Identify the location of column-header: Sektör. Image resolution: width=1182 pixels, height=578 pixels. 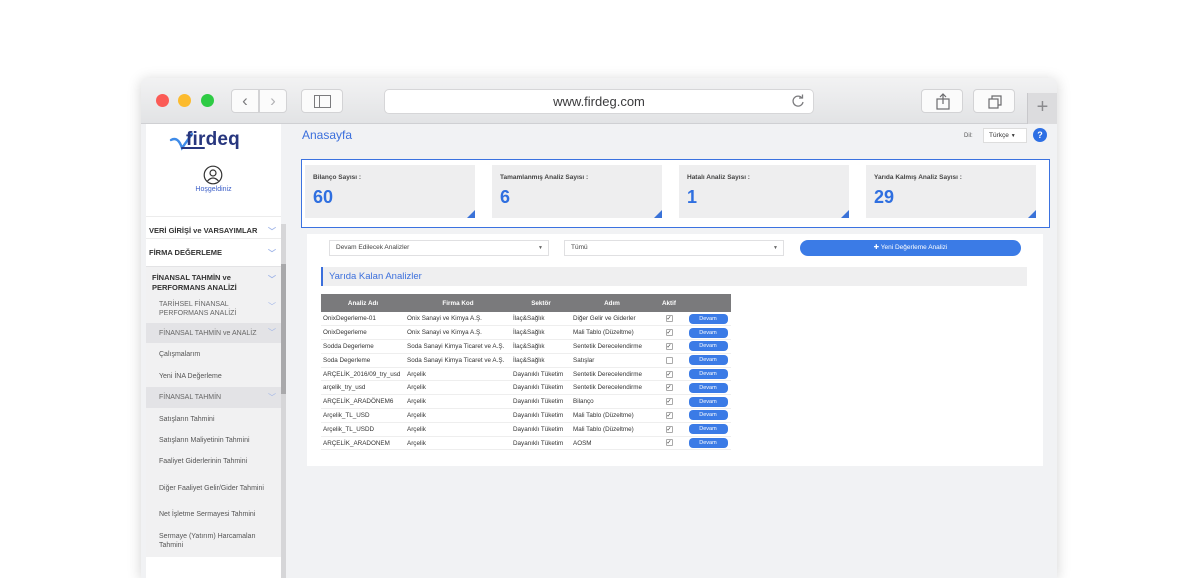
(541, 303).